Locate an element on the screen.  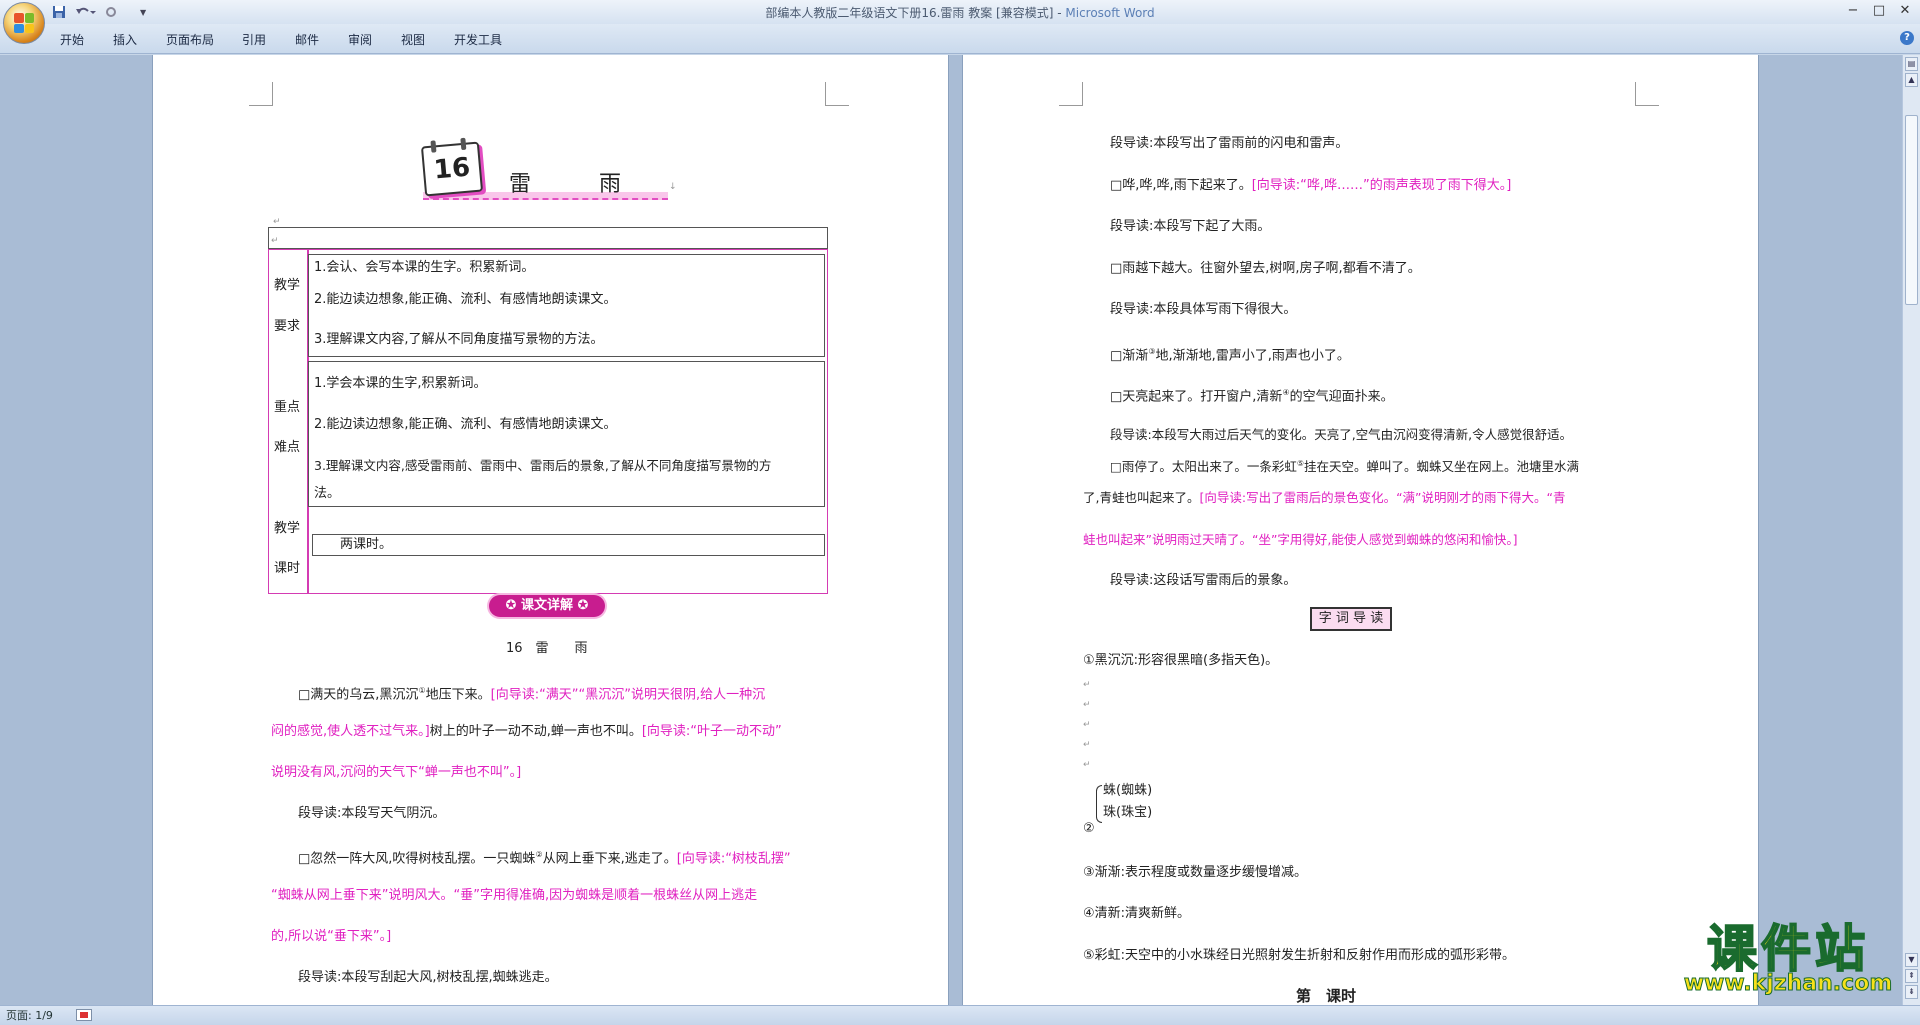
paragraph-guide: 段导读:本段写天气阴沉。 is located at coordinates (372, 813).